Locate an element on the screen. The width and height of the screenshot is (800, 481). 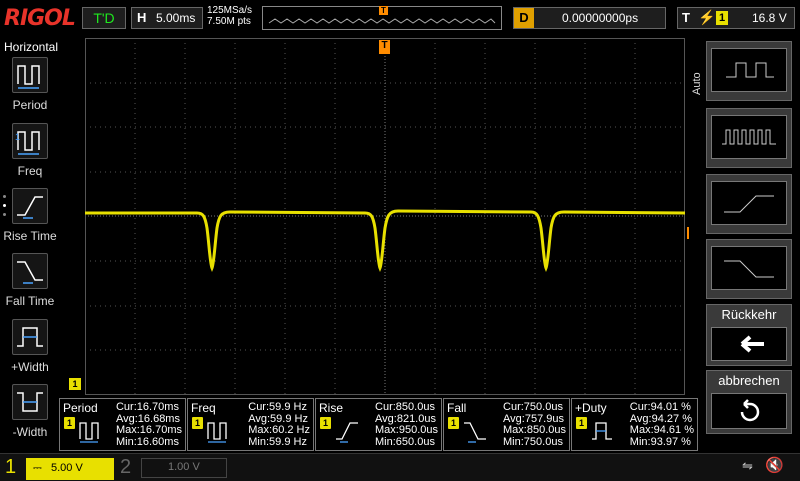
undo-icon is located at coordinates (749, 411).